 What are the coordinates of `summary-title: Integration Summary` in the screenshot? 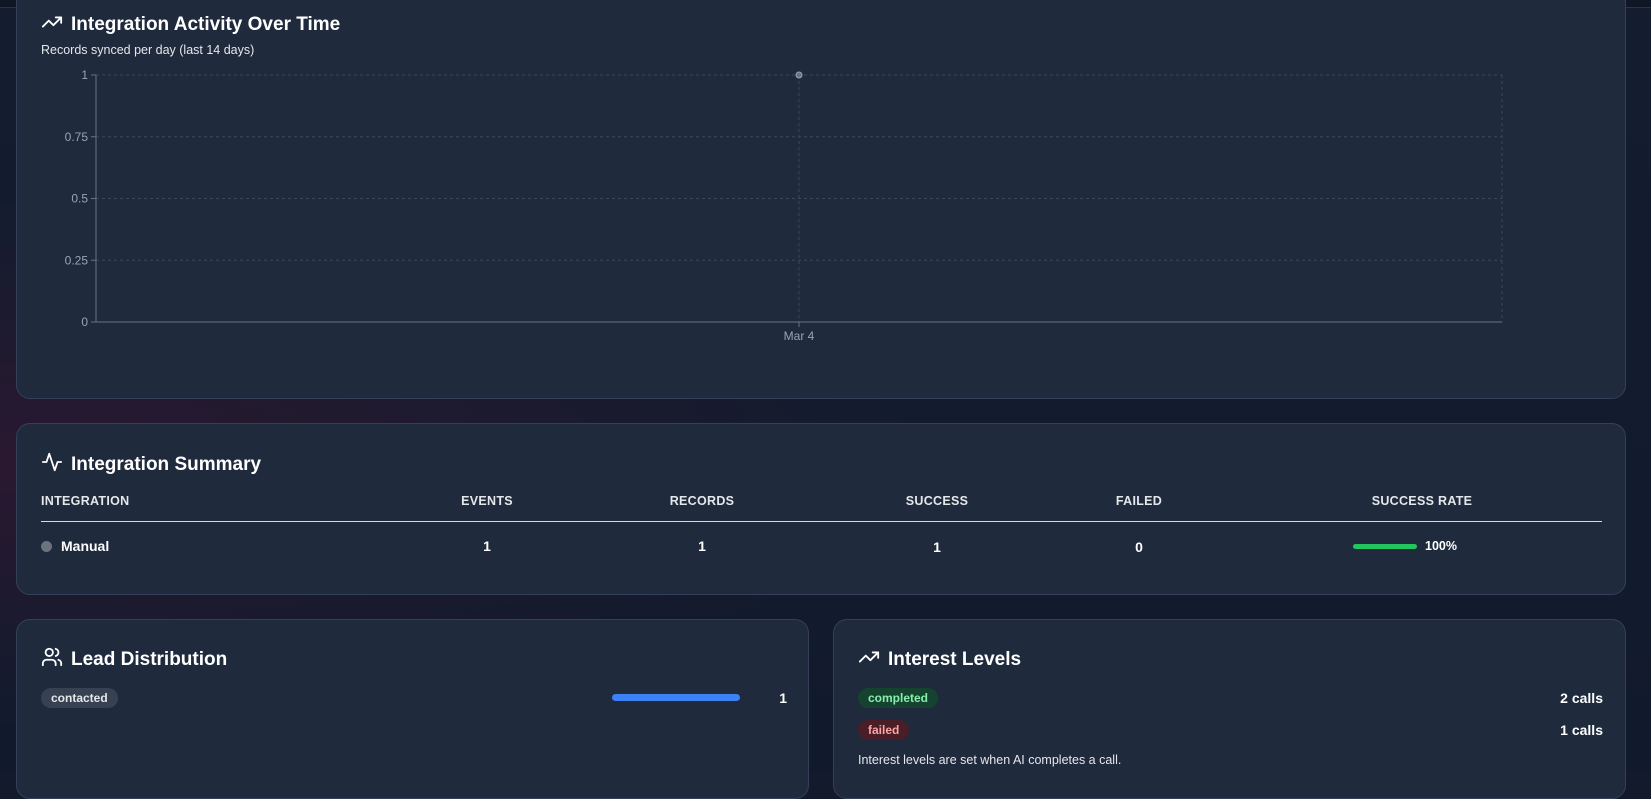 It's located at (166, 464).